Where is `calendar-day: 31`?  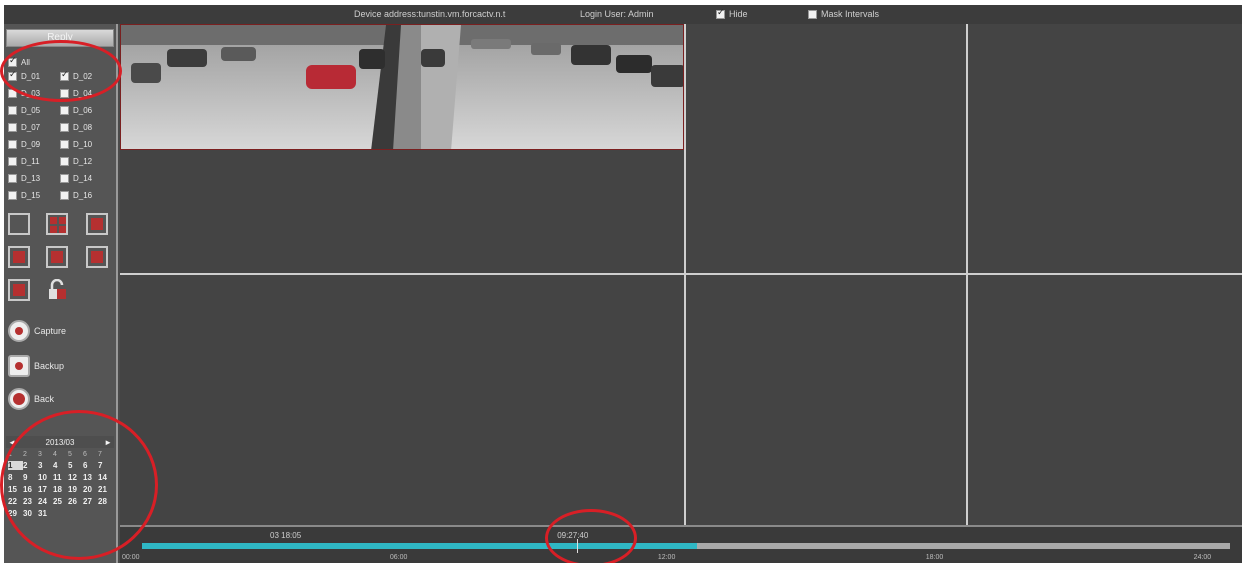
calendar-day: 31 is located at coordinates (45, 513).